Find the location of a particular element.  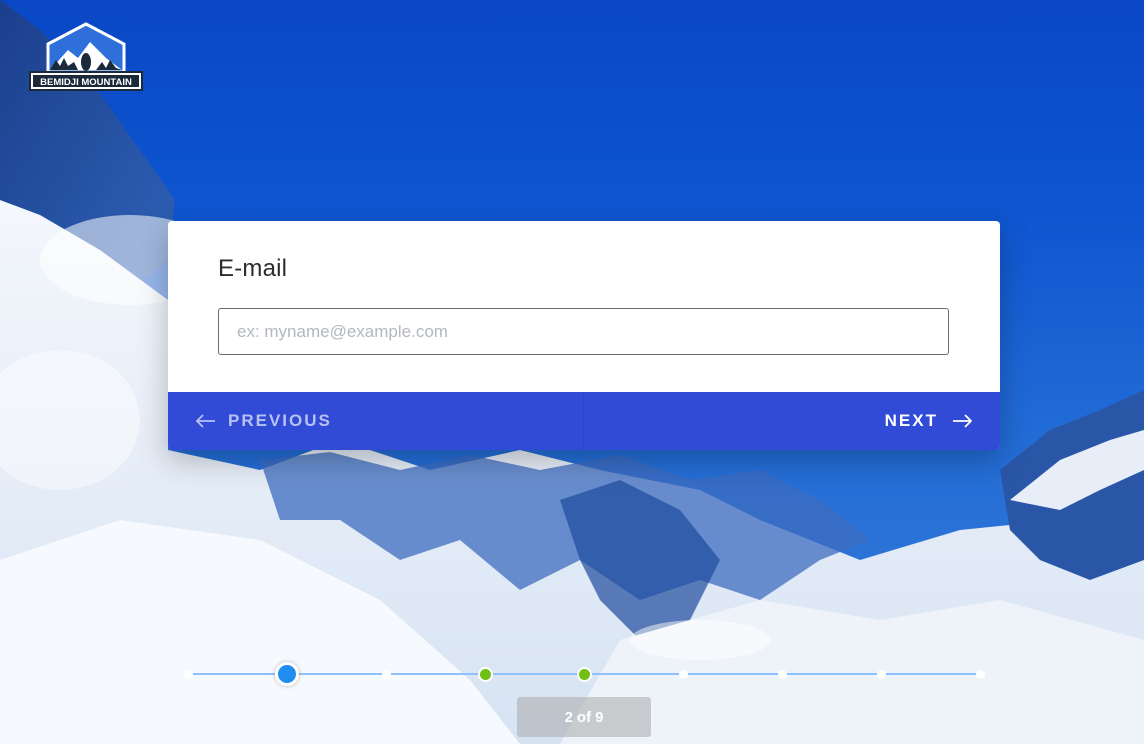

current-step: 2 is located at coordinates (568, 717).